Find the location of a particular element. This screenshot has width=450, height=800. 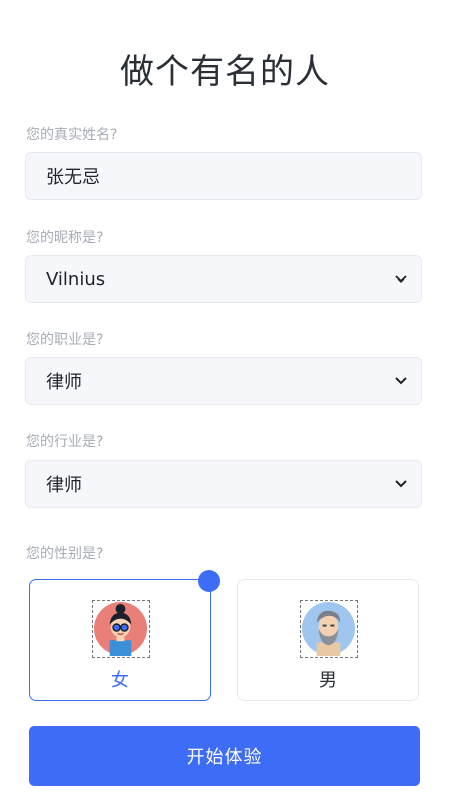

selected-indicator is located at coordinates (209, 581).